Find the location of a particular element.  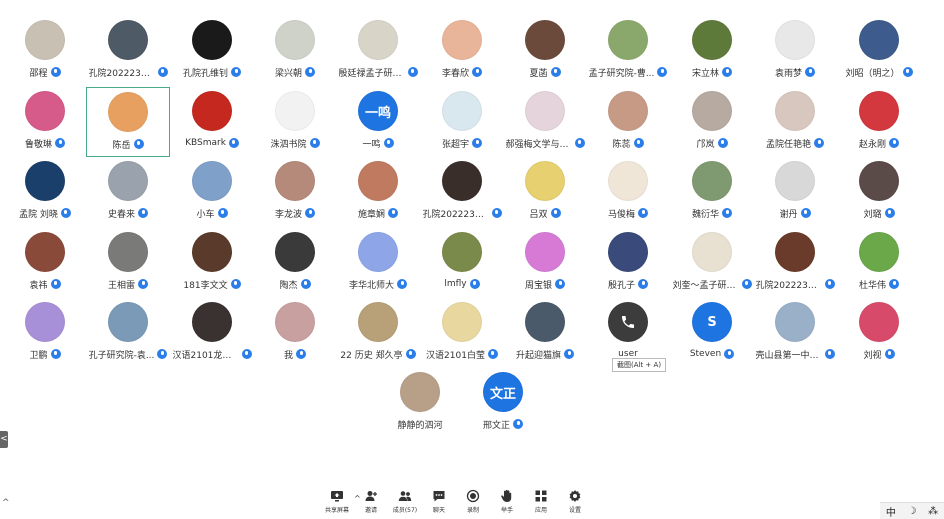

participant-tile: 赵永刚 is located at coordinates (879, 122).